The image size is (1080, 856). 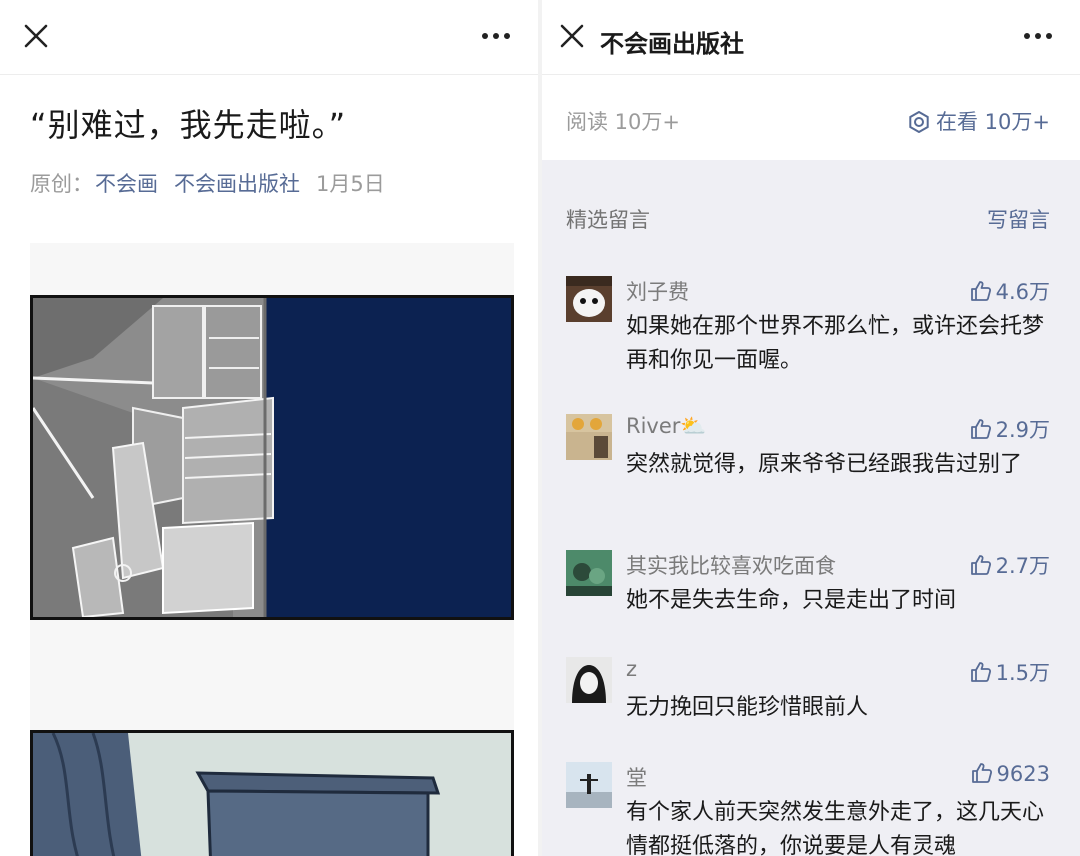 What do you see at coordinates (747, 707) in the screenshot?
I see `comment-text: 无力挽回只能珍惜眼前人` at bounding box center [747, 707].